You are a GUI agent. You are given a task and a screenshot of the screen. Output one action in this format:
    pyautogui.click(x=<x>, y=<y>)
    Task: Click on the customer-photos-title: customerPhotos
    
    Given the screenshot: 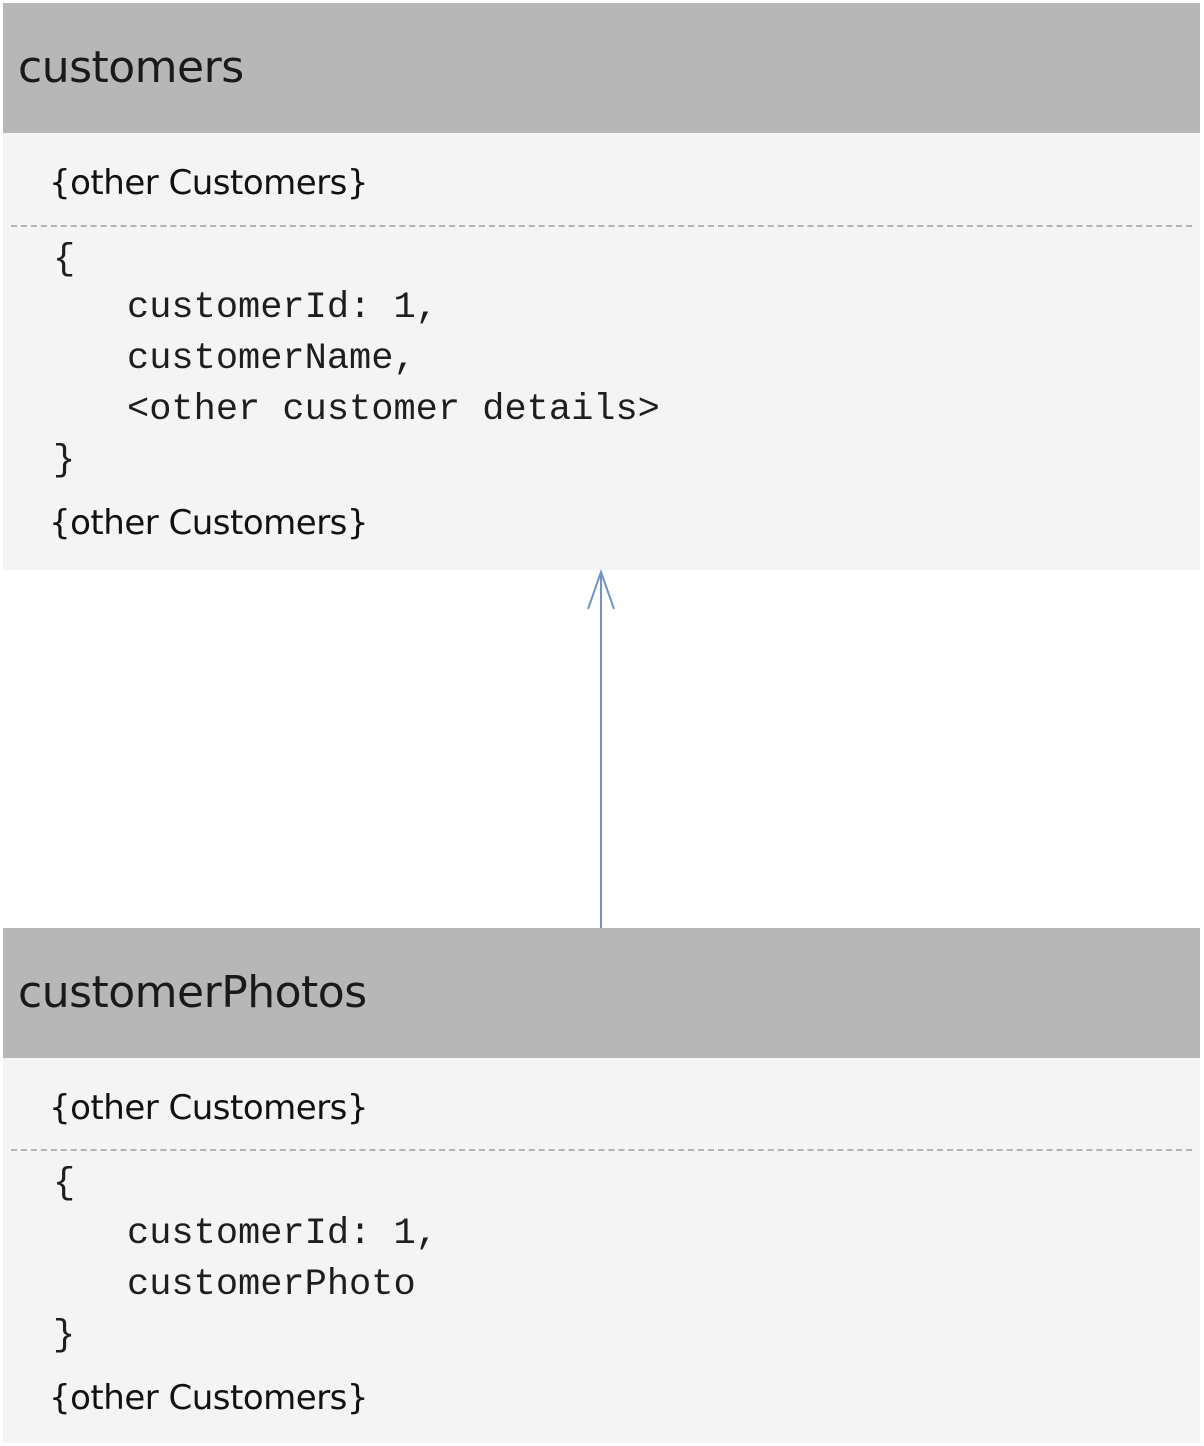 What is the action you would take?
    pyautogui.click(x=192, y=992)
    